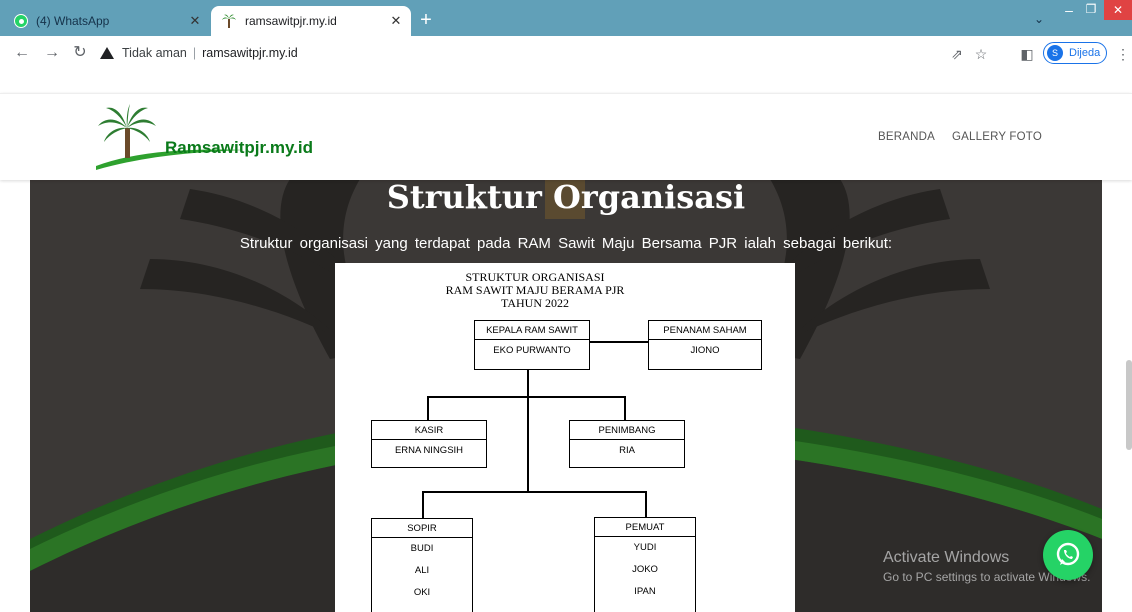 Image resolution: width=1132 pixels, height=612 pixels. I want to click on org-role: SOPIR, so click(422, 528).